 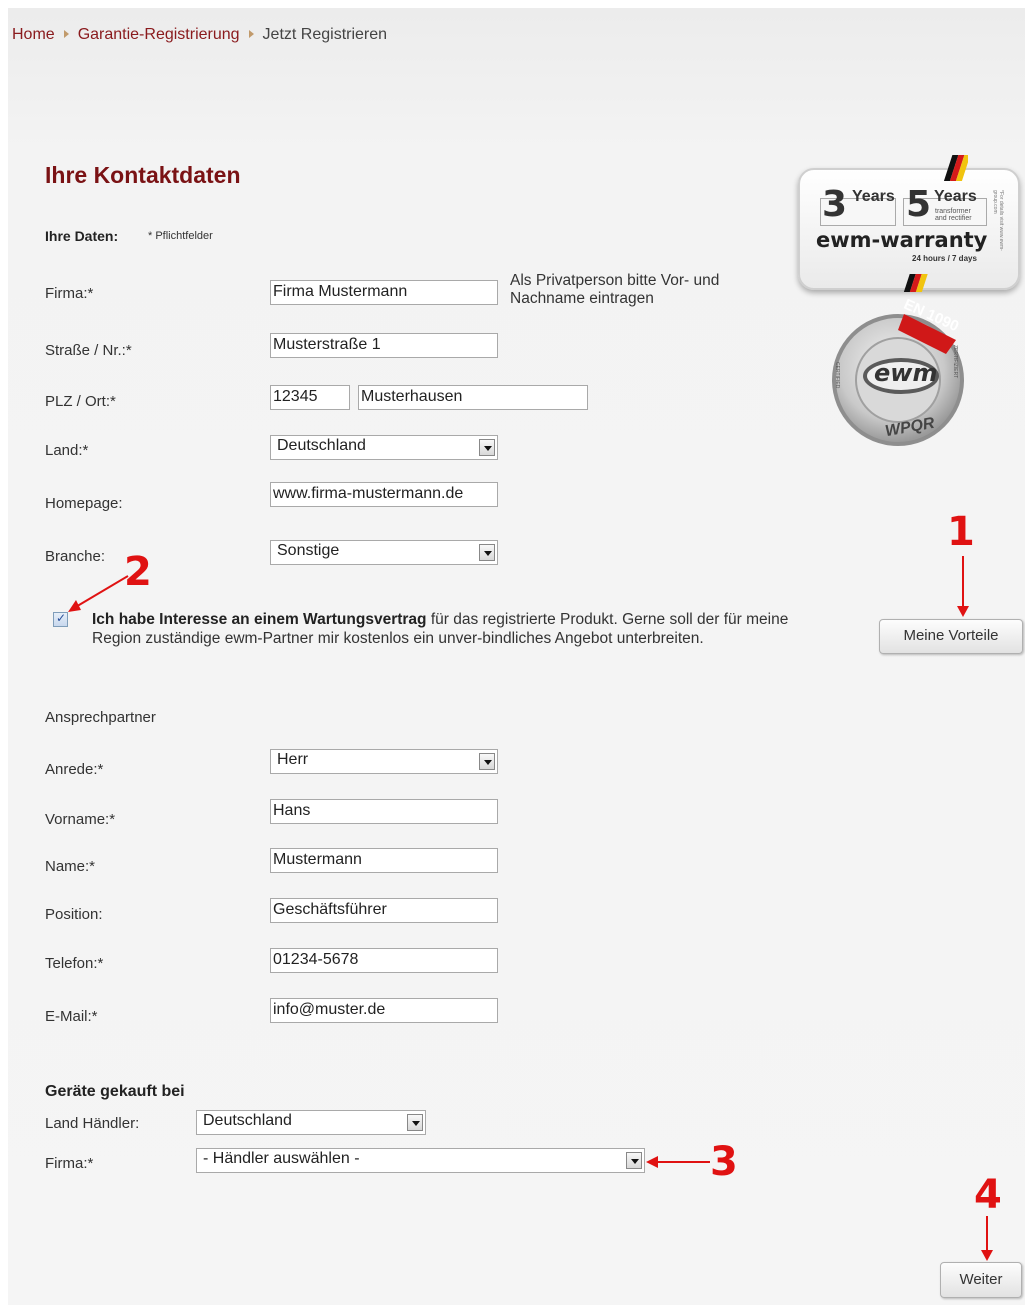 I want to click on zip-city-label: PLZ / Ort:*, so click(x=80, y=401).